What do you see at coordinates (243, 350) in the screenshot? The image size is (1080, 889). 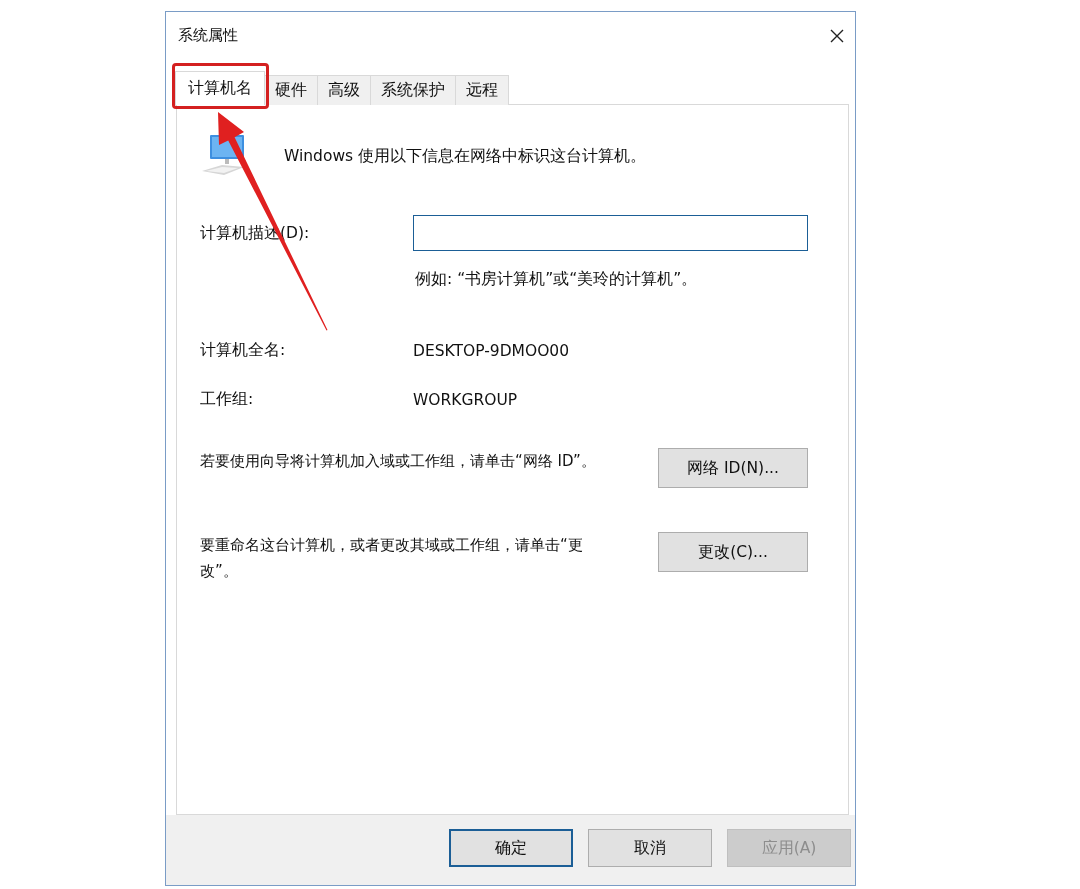 I see `field-label: 计算机全名:` at bounding box center [243, 350].